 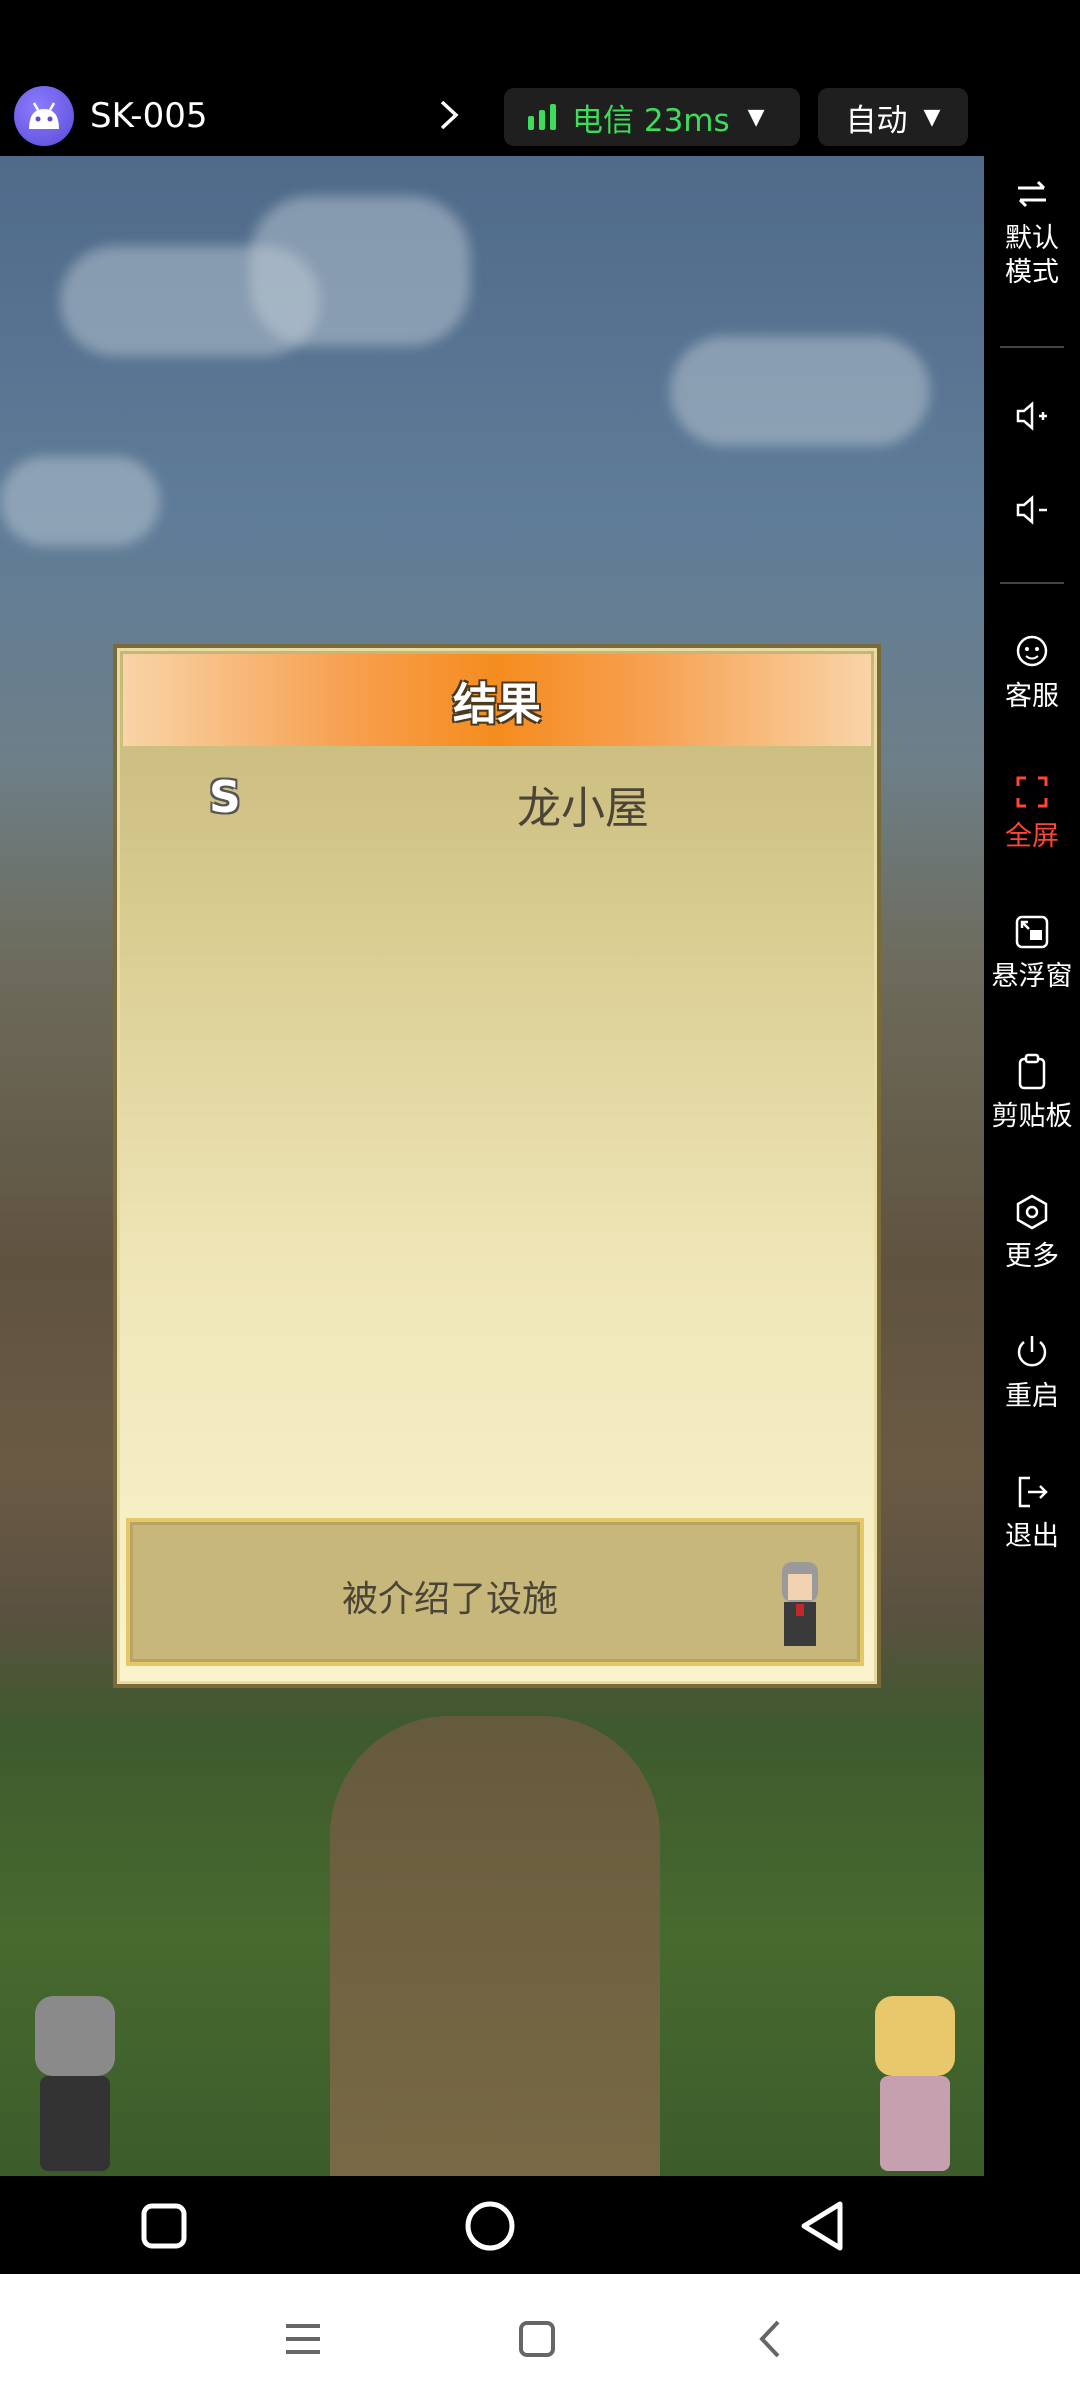 I want to click on support-label: 客服, so click(x=1032, y=696).